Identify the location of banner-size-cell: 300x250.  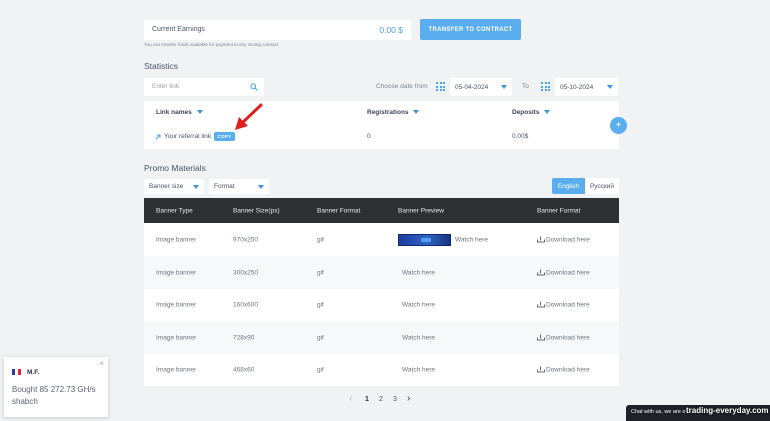
(245, 272).